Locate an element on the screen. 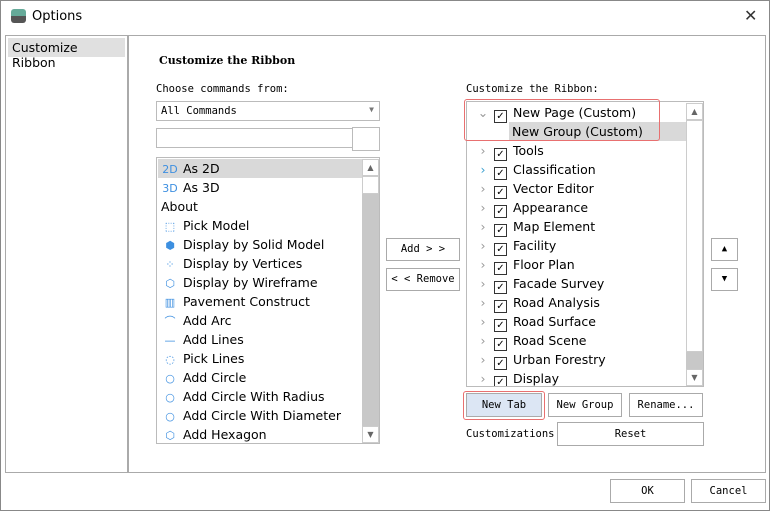  move-down-button: ▼ is located at coordinates (724, 279).